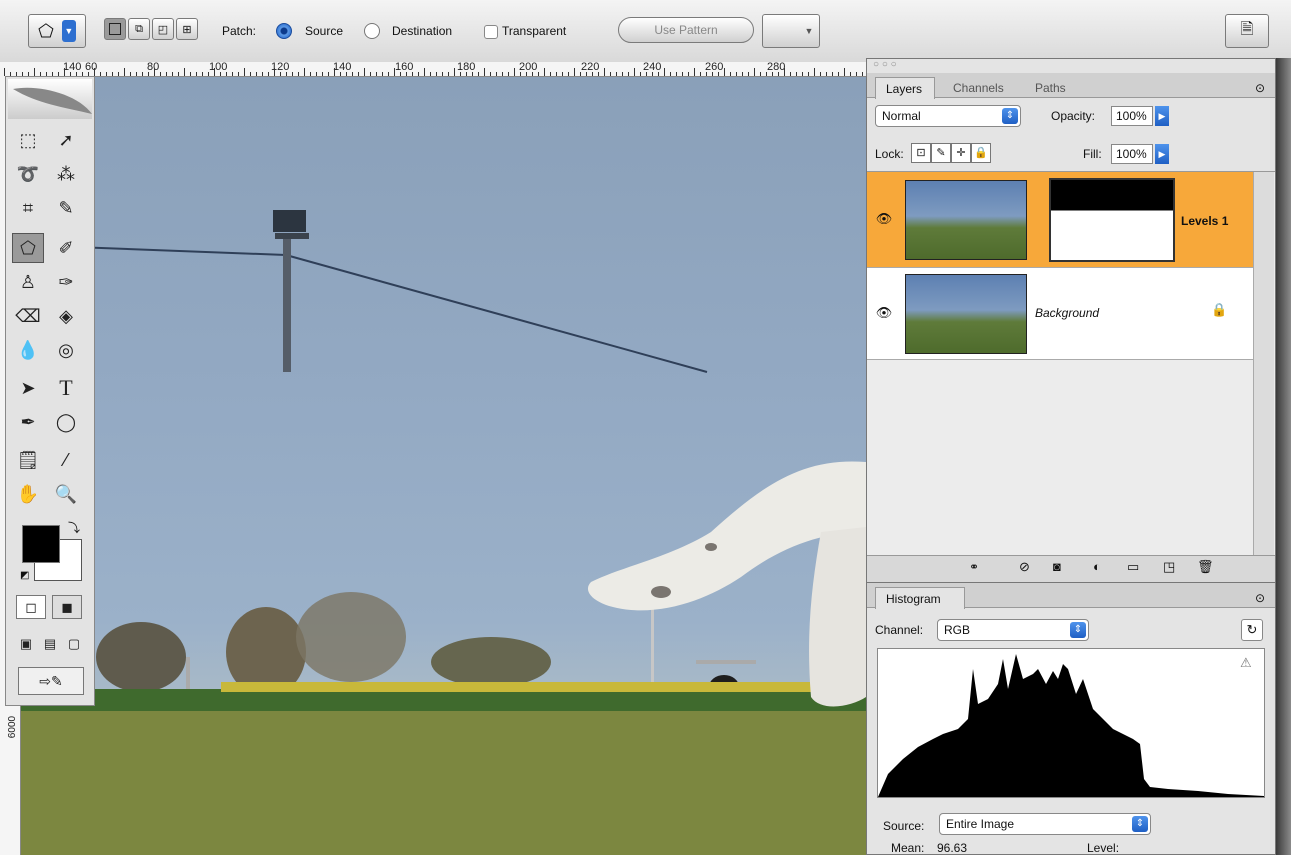 This screenshot has width=1291, height=855. What do you see at coordinates (287, 304) in the screenshot?
I see `light-pole` at bounding box center [287, 304].